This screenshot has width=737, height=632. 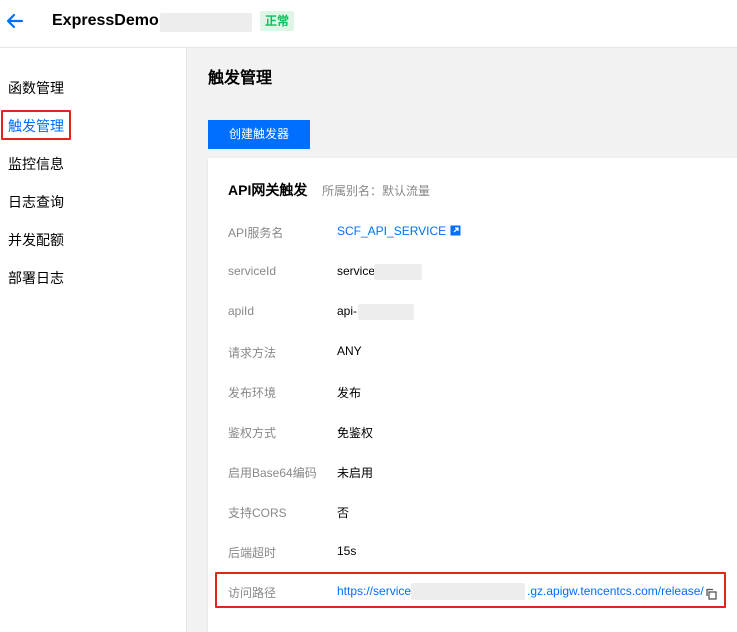 What do you see at coordinates (36, 88) in the screenshot?
I see `sidebar-item-function-management: 函数管理` at bounding box center [36, 88].